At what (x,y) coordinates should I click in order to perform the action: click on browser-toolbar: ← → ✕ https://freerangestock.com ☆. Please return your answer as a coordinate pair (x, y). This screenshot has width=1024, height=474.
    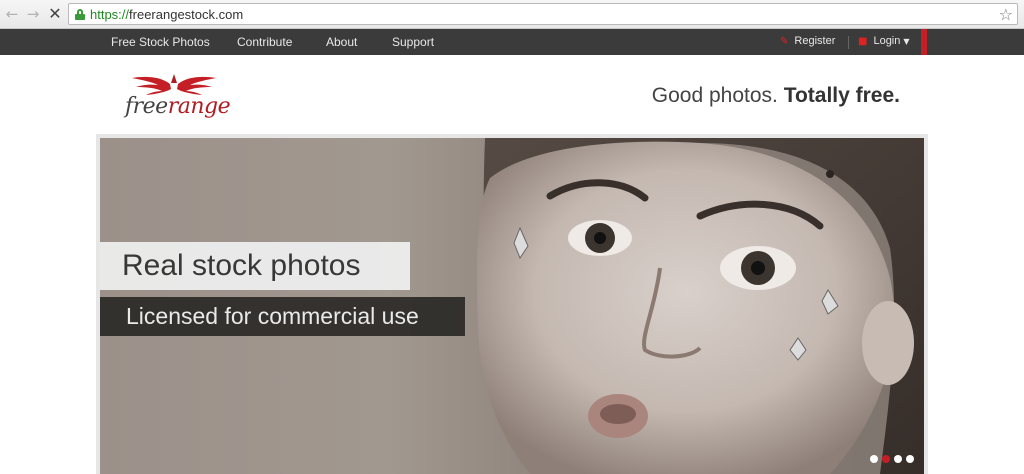
    Looking at the image, I should click on (512, 14).